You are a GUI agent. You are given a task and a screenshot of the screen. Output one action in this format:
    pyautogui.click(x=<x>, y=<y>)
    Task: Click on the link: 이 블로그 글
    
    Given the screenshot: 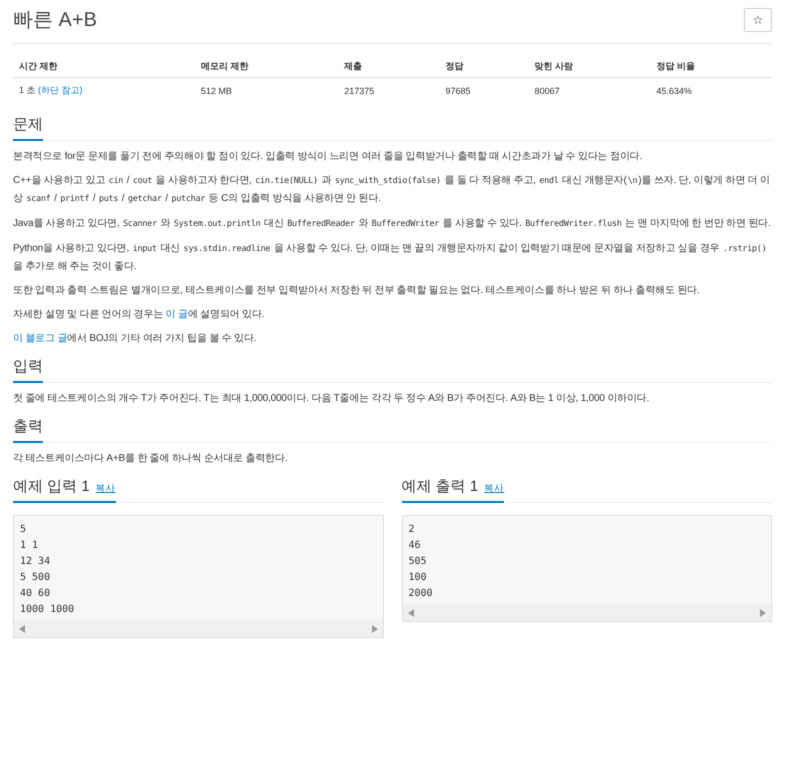 What is the action you would take?
    pyautogui.click(x=40, y=338)
    